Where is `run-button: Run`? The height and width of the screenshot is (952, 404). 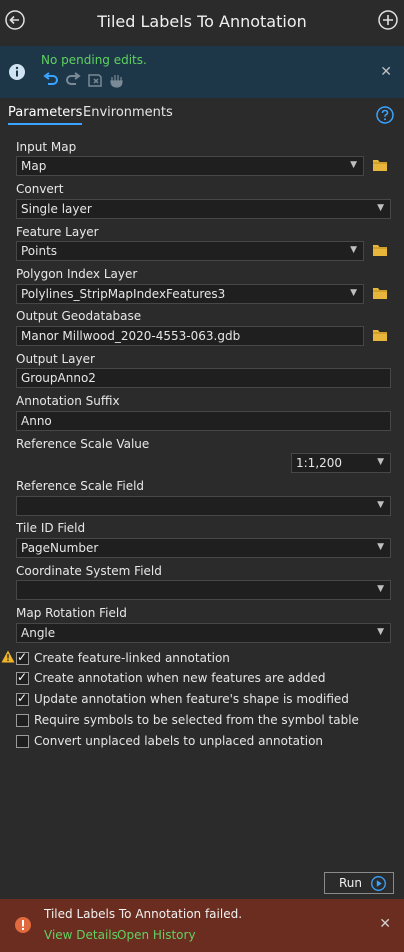 run-button: Run is located at coordinates (359, 883).